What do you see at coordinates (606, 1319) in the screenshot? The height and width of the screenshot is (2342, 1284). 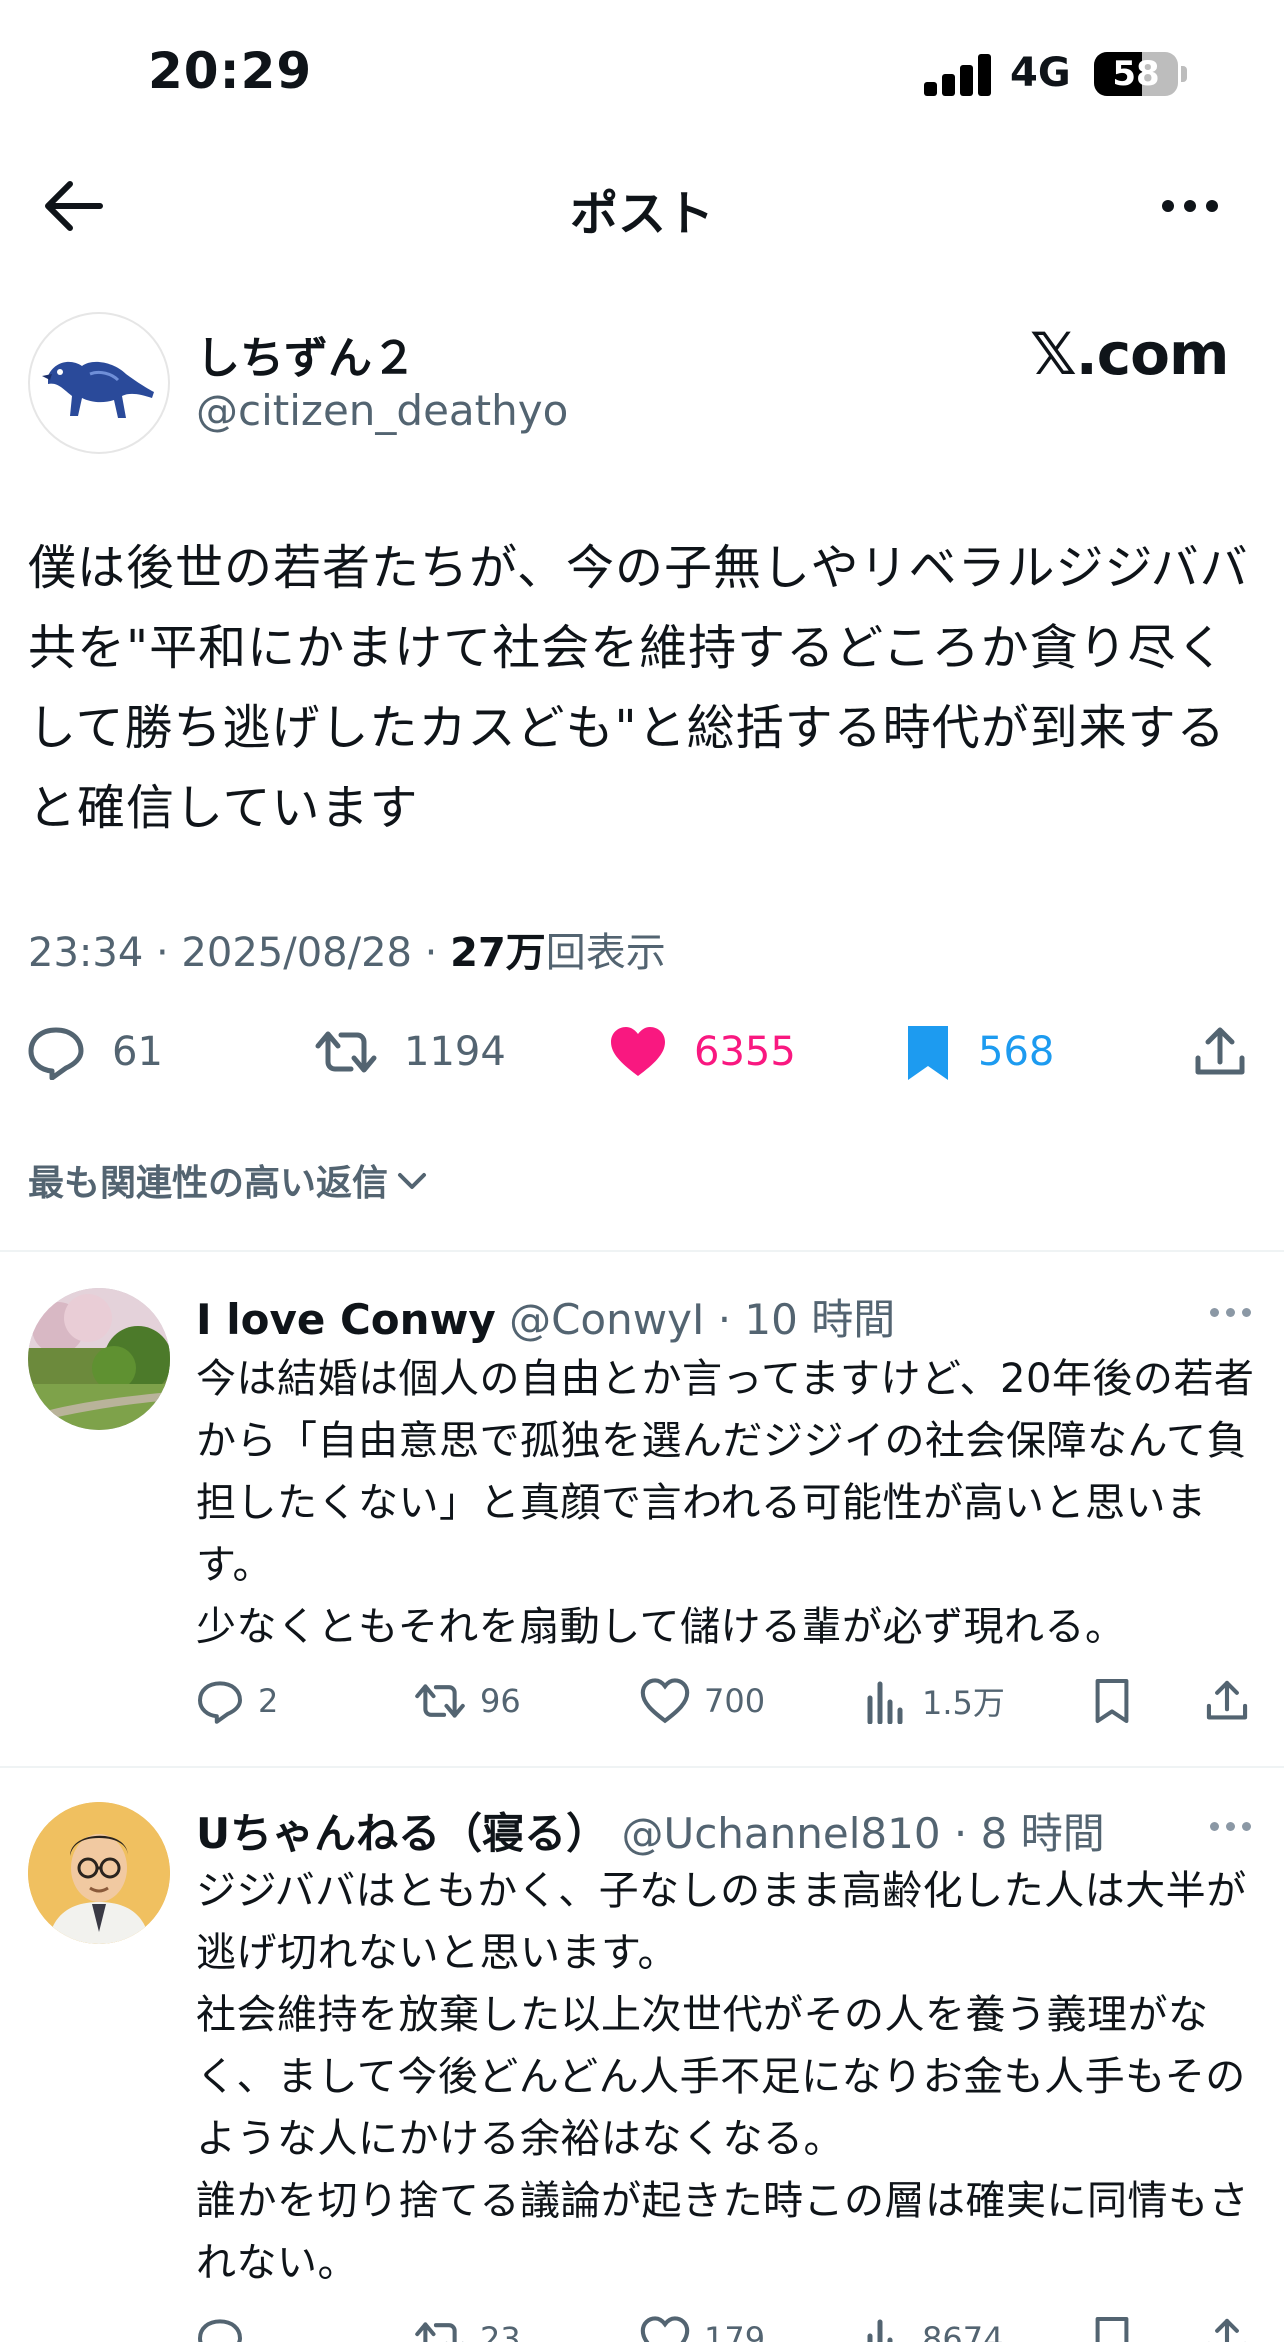 I see `reply-author-handle: @ConwyI` at bounding box center [606, 1319].